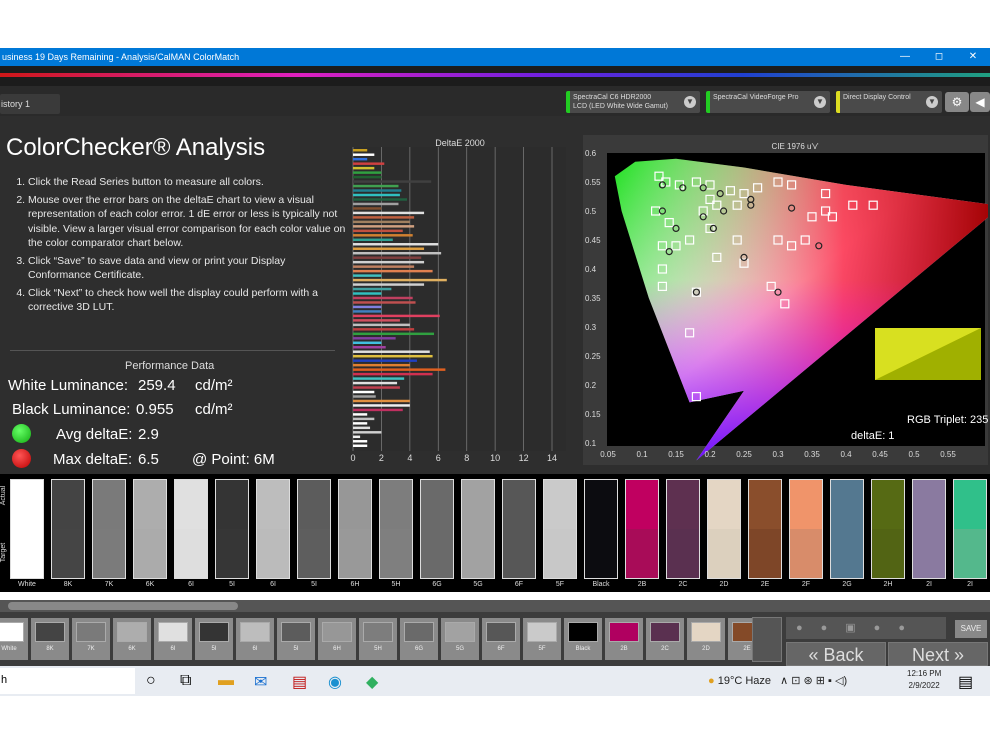  What do you see at coordinates (888, 529) in the screenshot?
I see `swatch-2h` at bounding box center [888, 529].